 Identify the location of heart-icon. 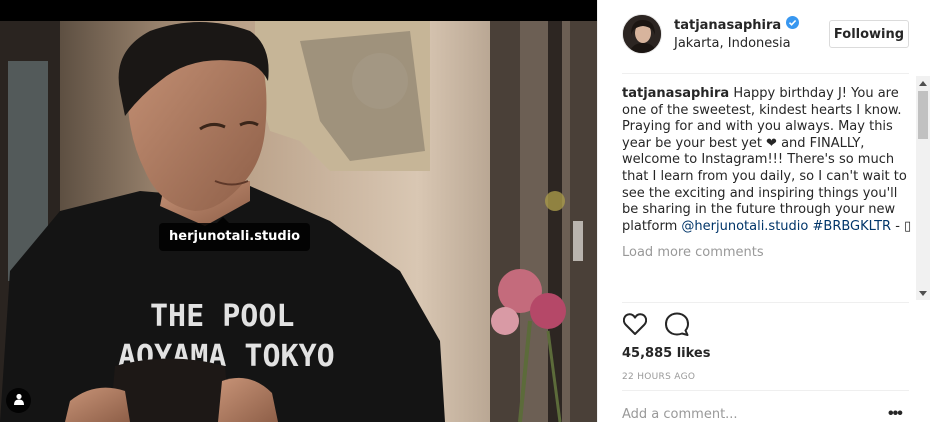
(635, 326).